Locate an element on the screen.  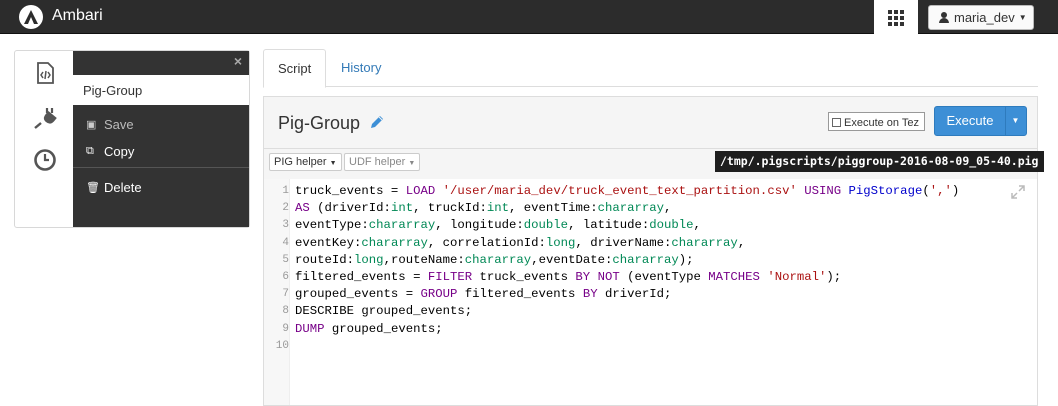
close-icon: × is located at coordinates (238, 61).